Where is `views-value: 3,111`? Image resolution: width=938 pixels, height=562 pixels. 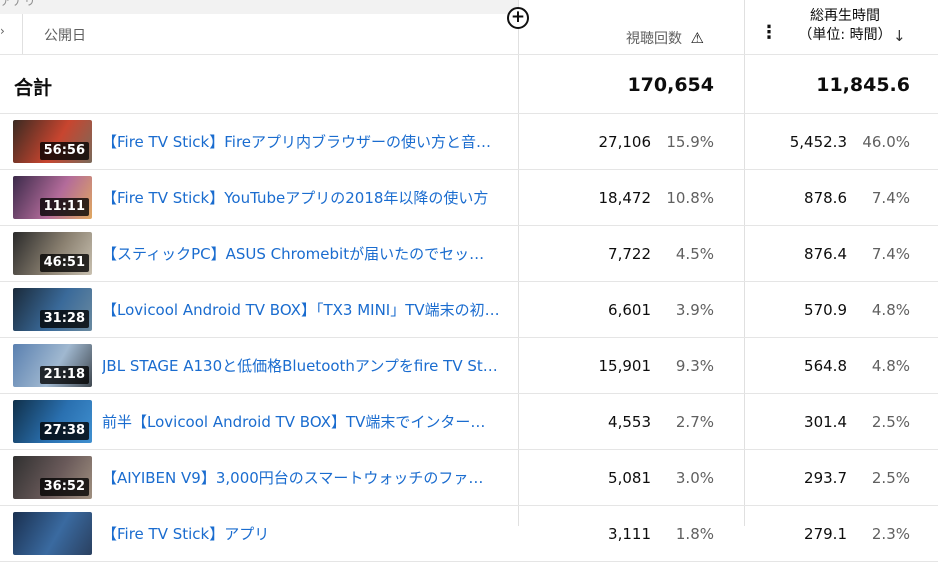
views-value: 3,111 is located at coordinates (629, 534).